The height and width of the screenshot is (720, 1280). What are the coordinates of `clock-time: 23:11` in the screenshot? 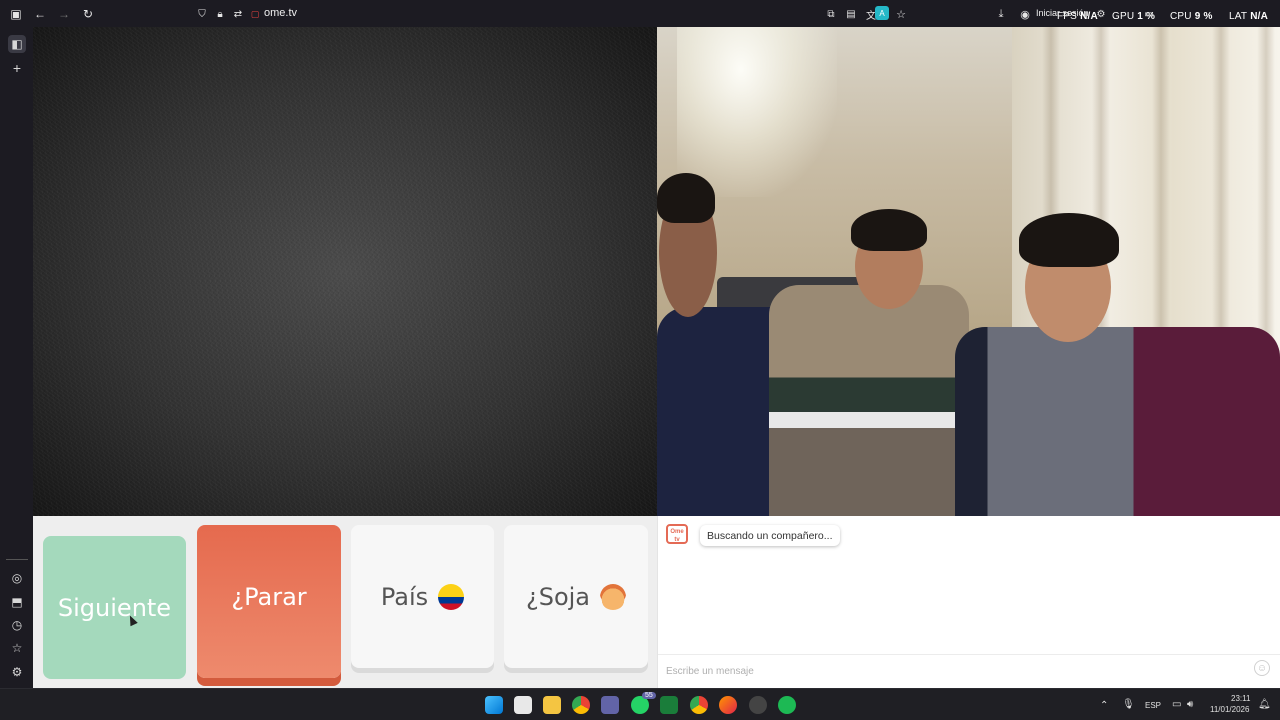 It's located at (1240, 698).